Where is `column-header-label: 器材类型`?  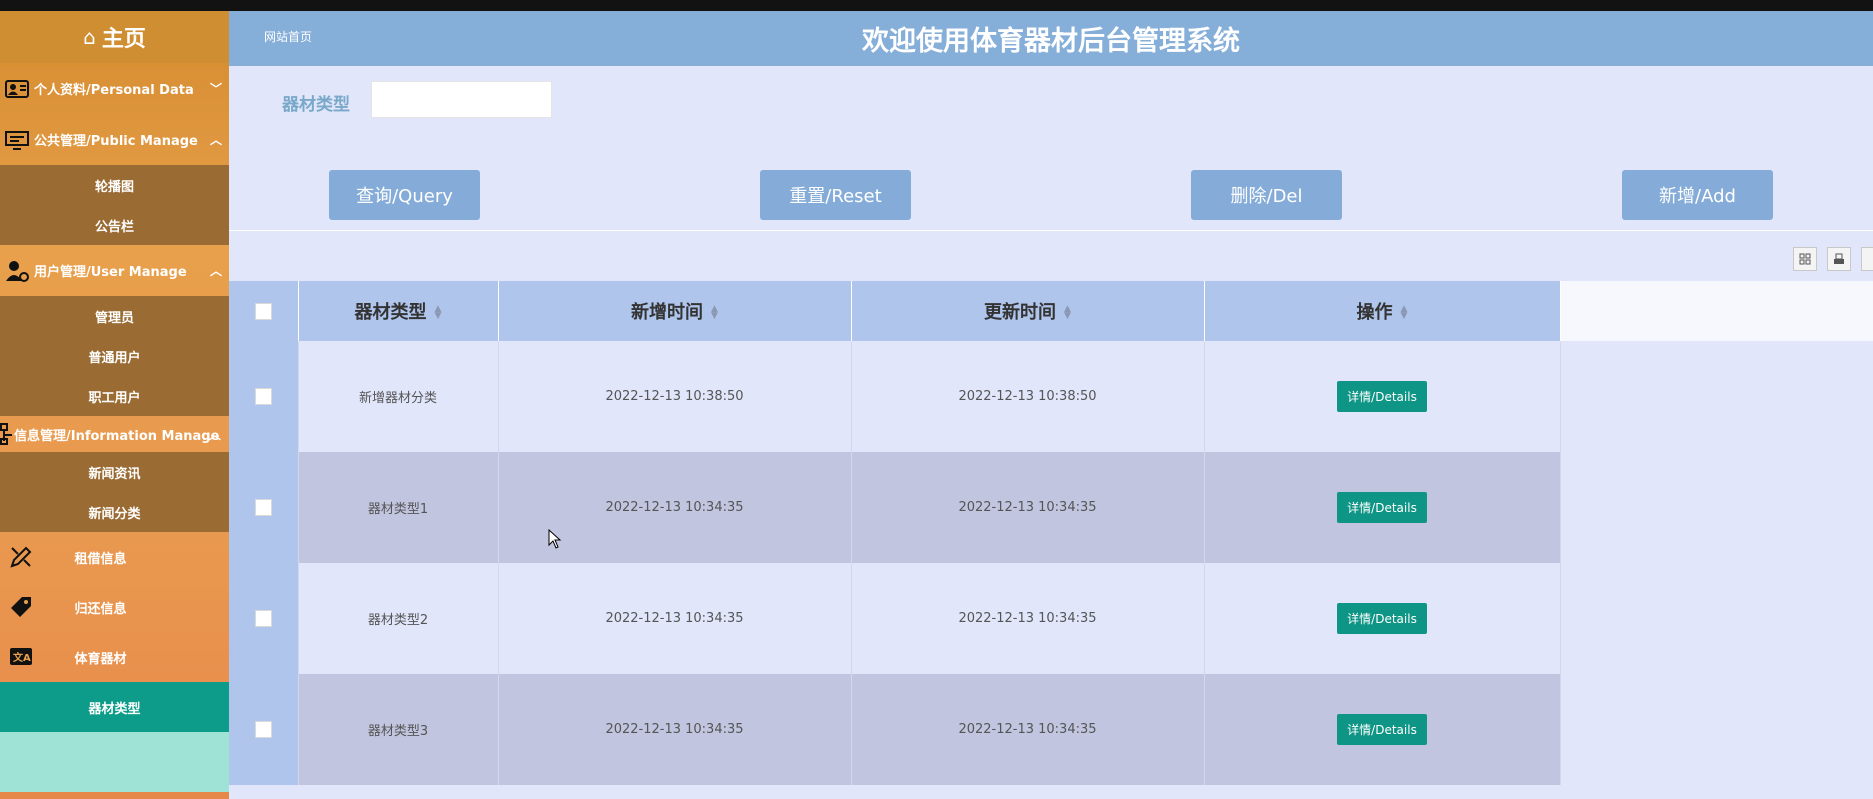
column-header-label: 器材类型 is located at coordinates (390, 312).